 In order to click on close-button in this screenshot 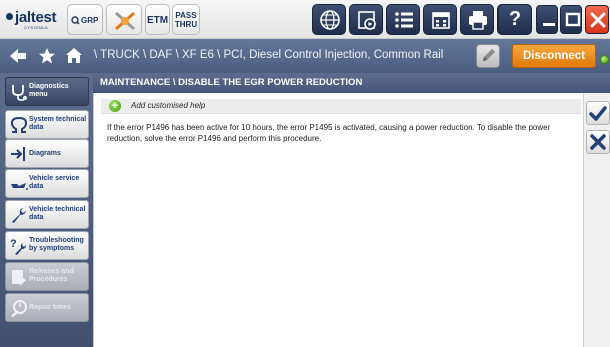, I will do `click(597, 19)`.